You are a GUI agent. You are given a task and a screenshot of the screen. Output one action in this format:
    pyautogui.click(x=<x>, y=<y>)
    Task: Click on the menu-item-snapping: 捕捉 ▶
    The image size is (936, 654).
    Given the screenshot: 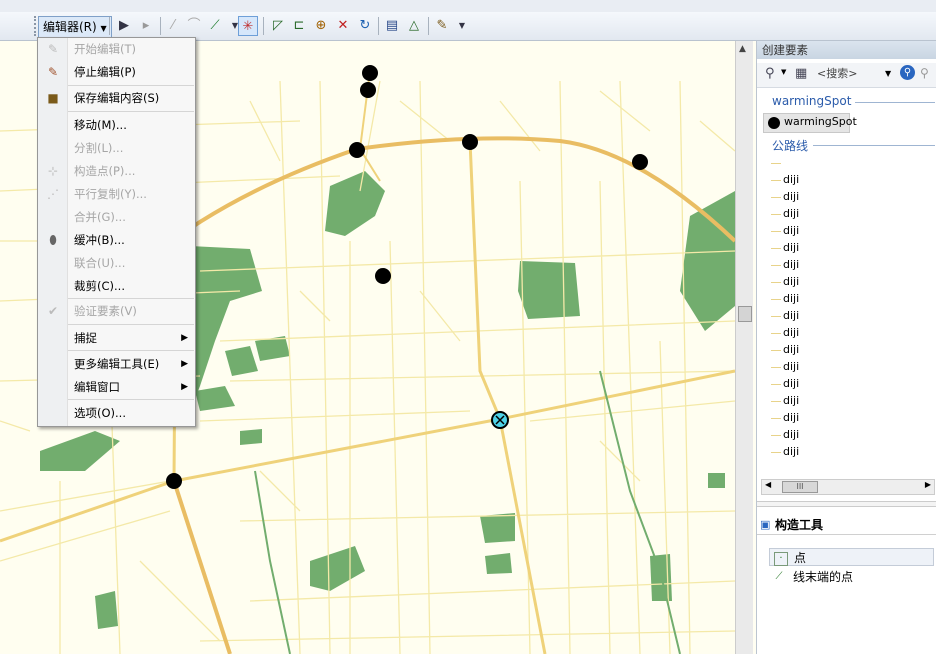 What is the action you would take?
    pyautogui.click(x=116, y=338)
    